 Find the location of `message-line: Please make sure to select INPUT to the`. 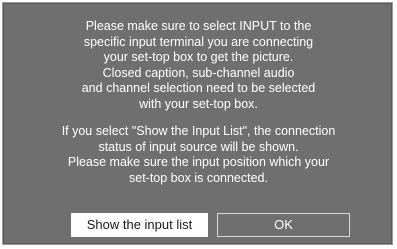

message-line: Please make sure to select INPUT to the is located at coordinates (198, 26).